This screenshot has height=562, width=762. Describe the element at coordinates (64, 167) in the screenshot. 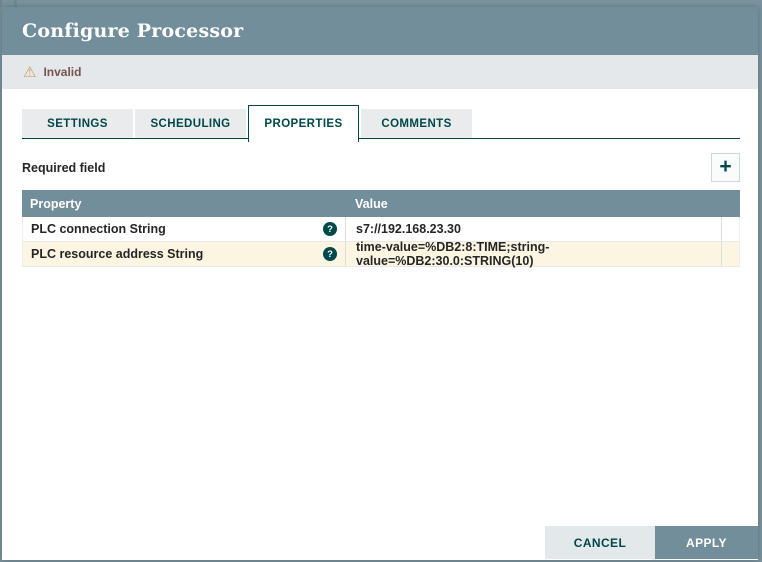

I see `required-field-label: Required field` at that location.